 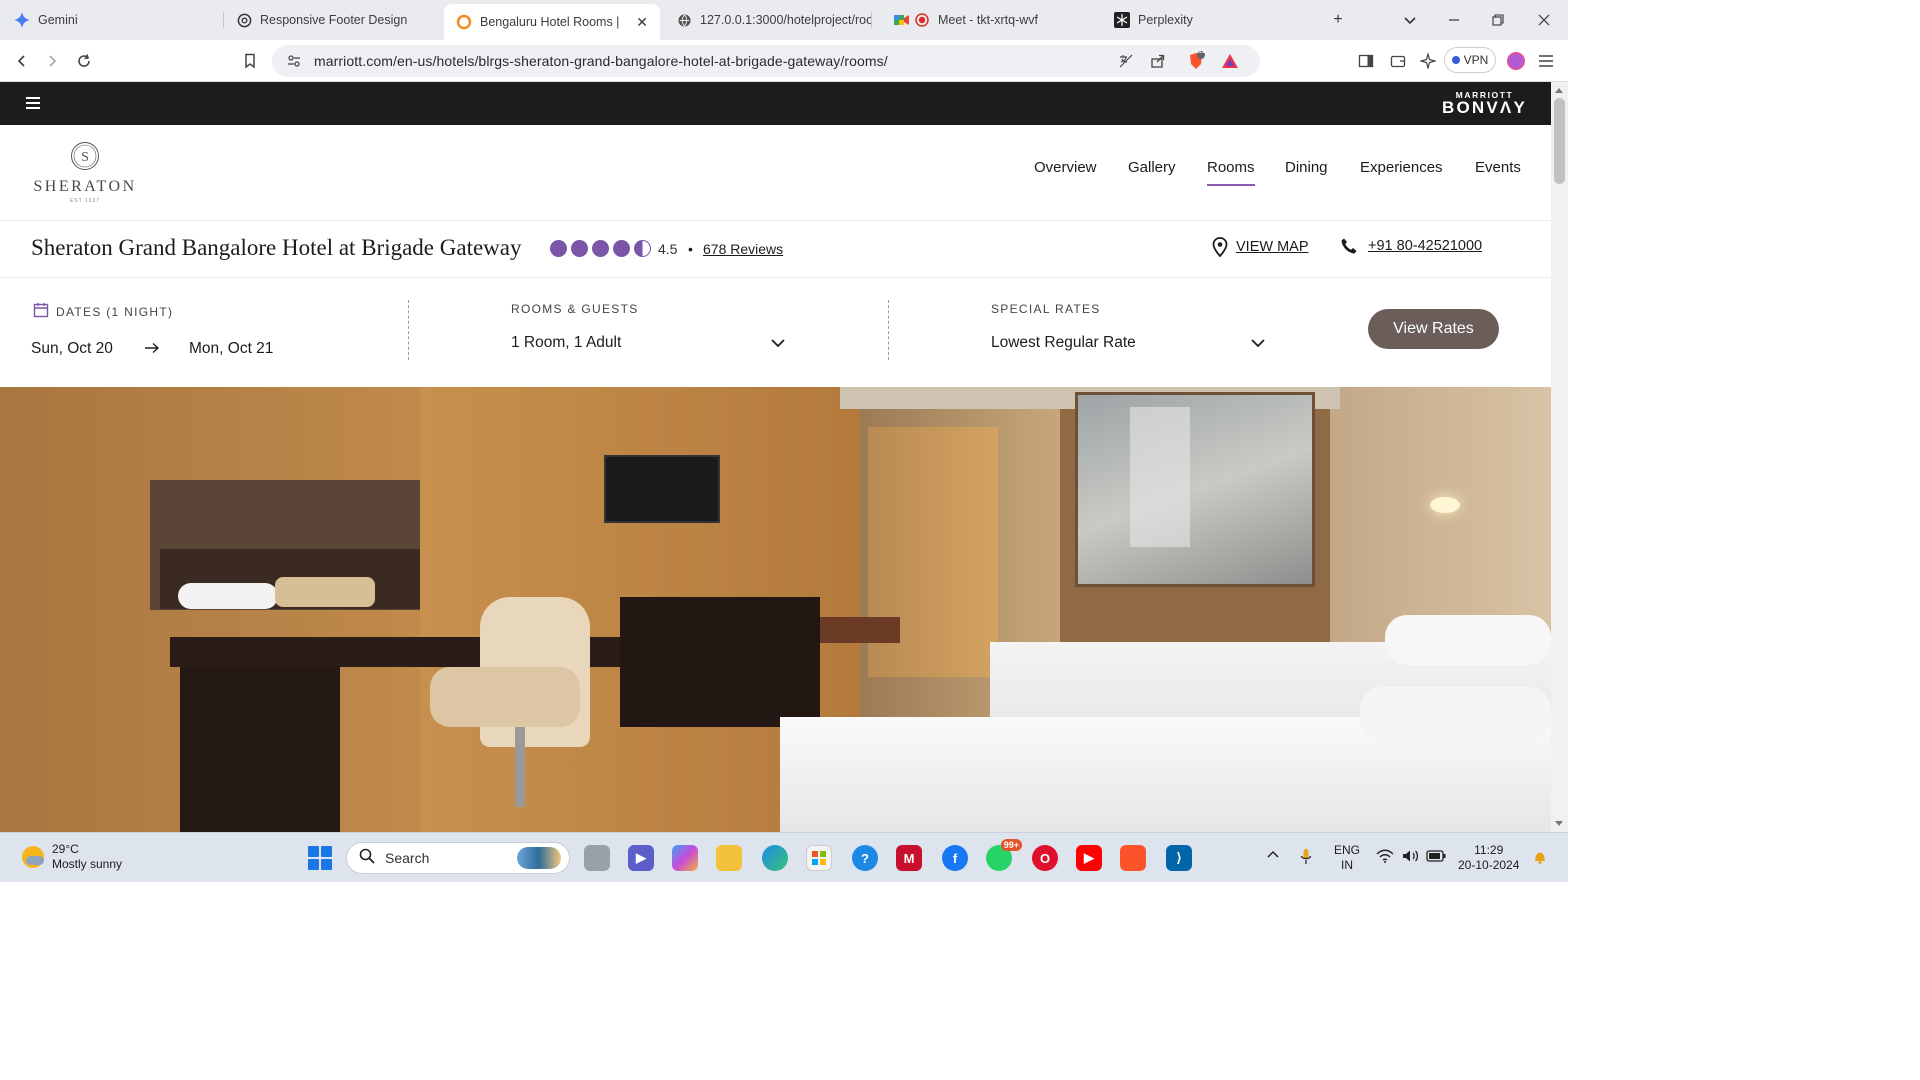 I want to click on language-indicator: ENG IN, so click(x=1347, y=858).